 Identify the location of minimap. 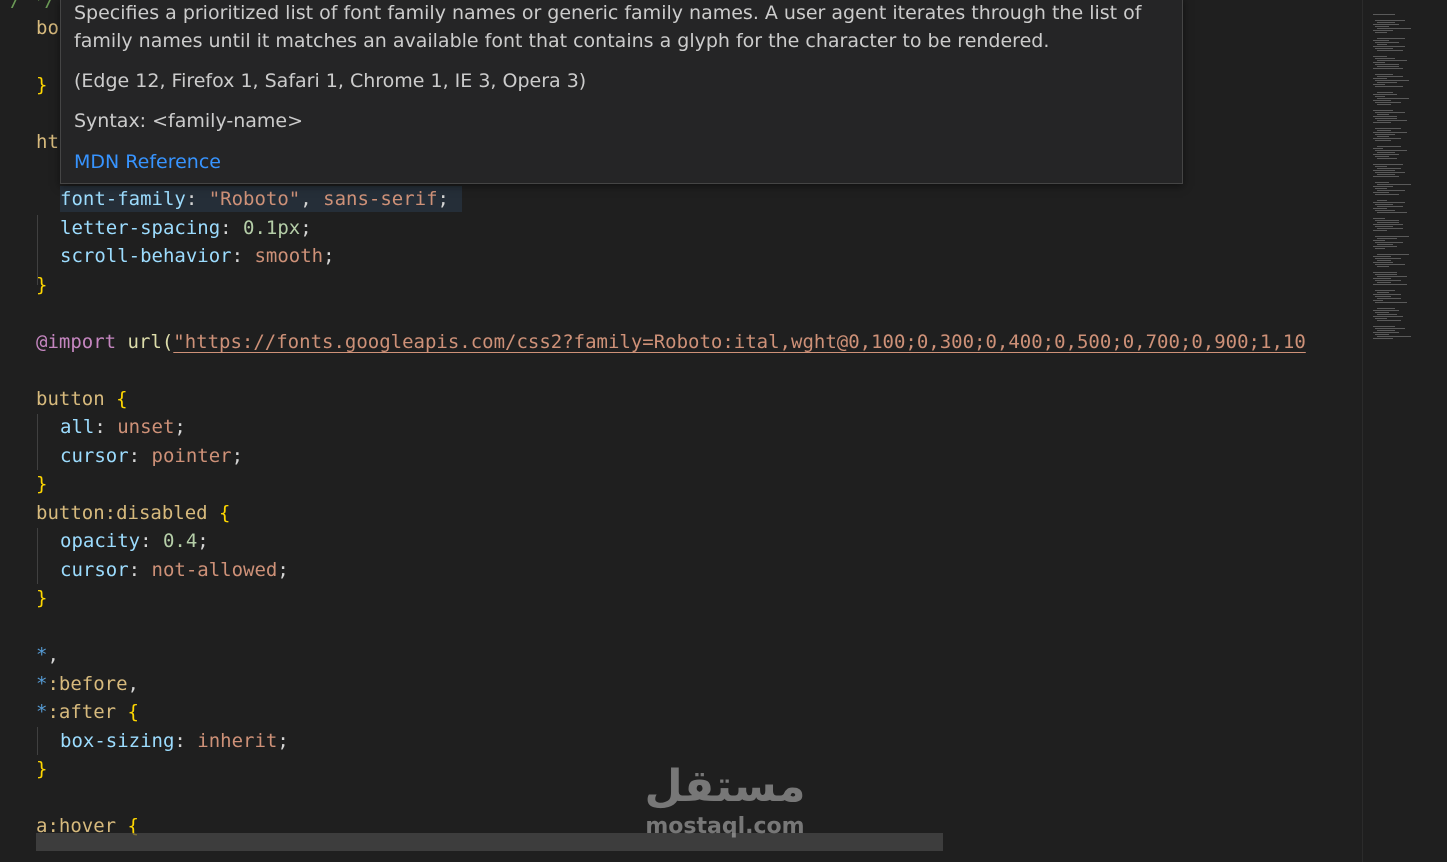
(1404, 431).